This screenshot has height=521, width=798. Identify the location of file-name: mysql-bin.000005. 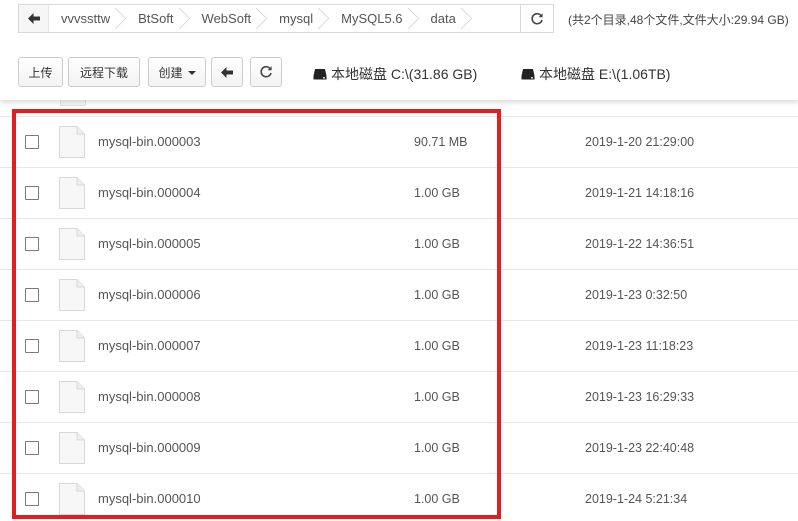
(149, 243).